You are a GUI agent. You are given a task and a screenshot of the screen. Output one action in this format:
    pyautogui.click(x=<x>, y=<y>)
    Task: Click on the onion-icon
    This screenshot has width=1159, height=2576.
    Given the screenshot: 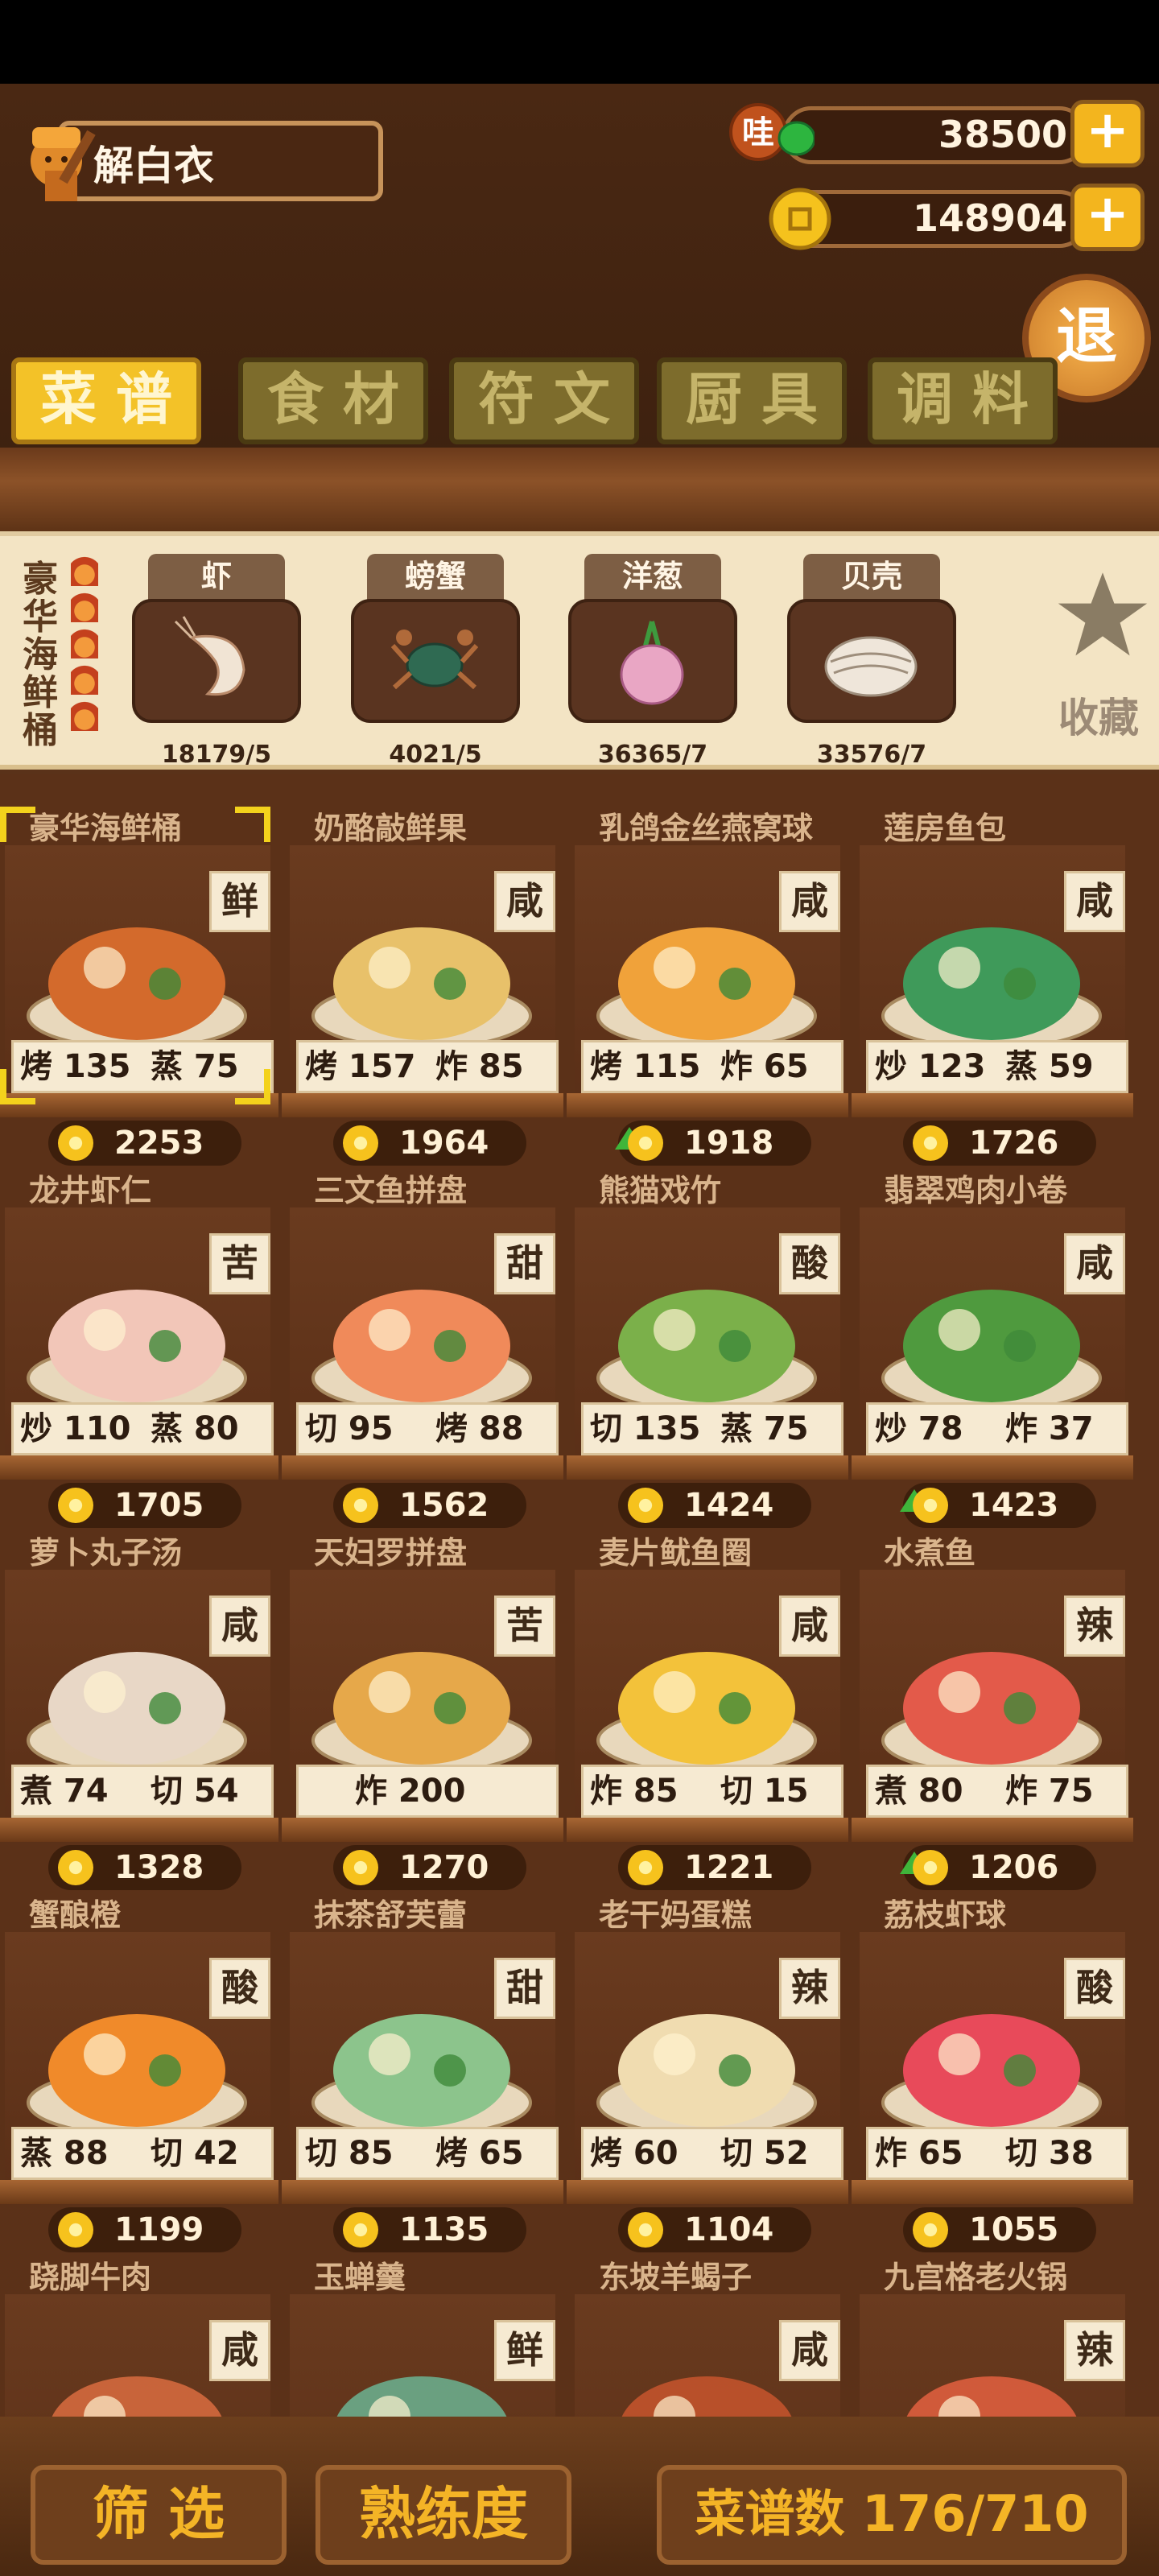 What is the action you would take?
    pyautogui.click(x=652, y=663)
    